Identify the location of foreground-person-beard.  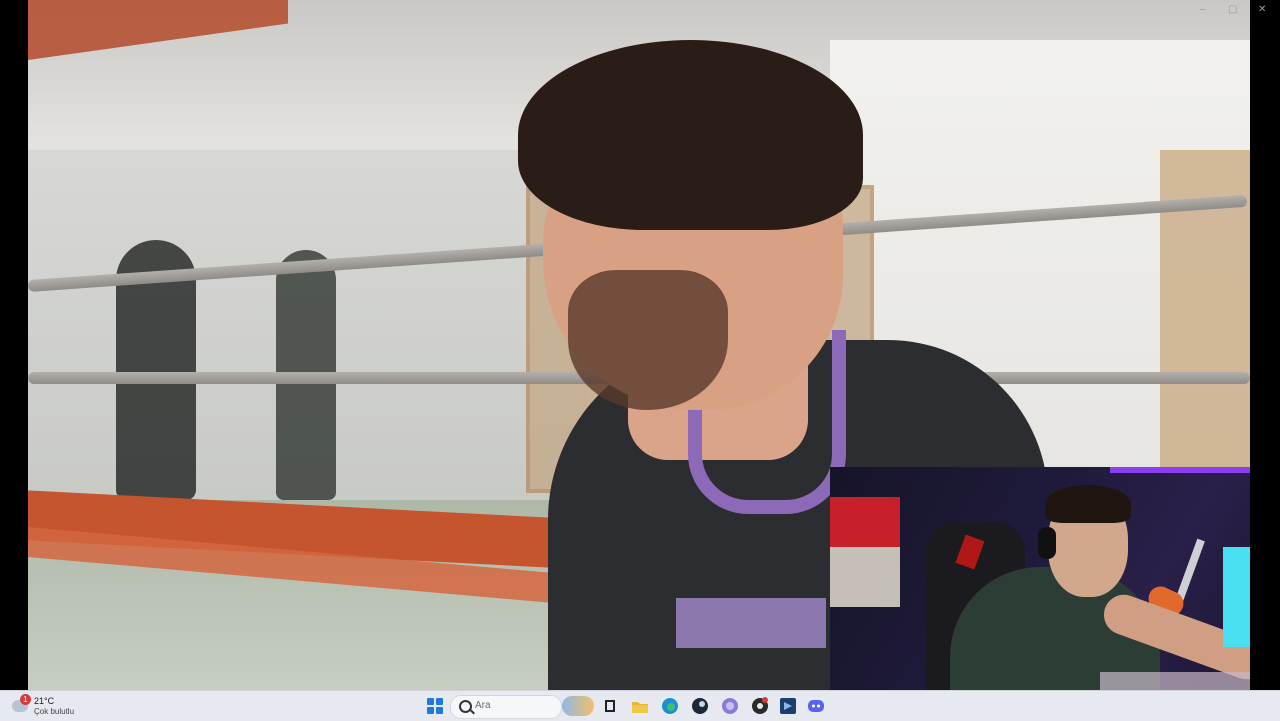
(648, 340).